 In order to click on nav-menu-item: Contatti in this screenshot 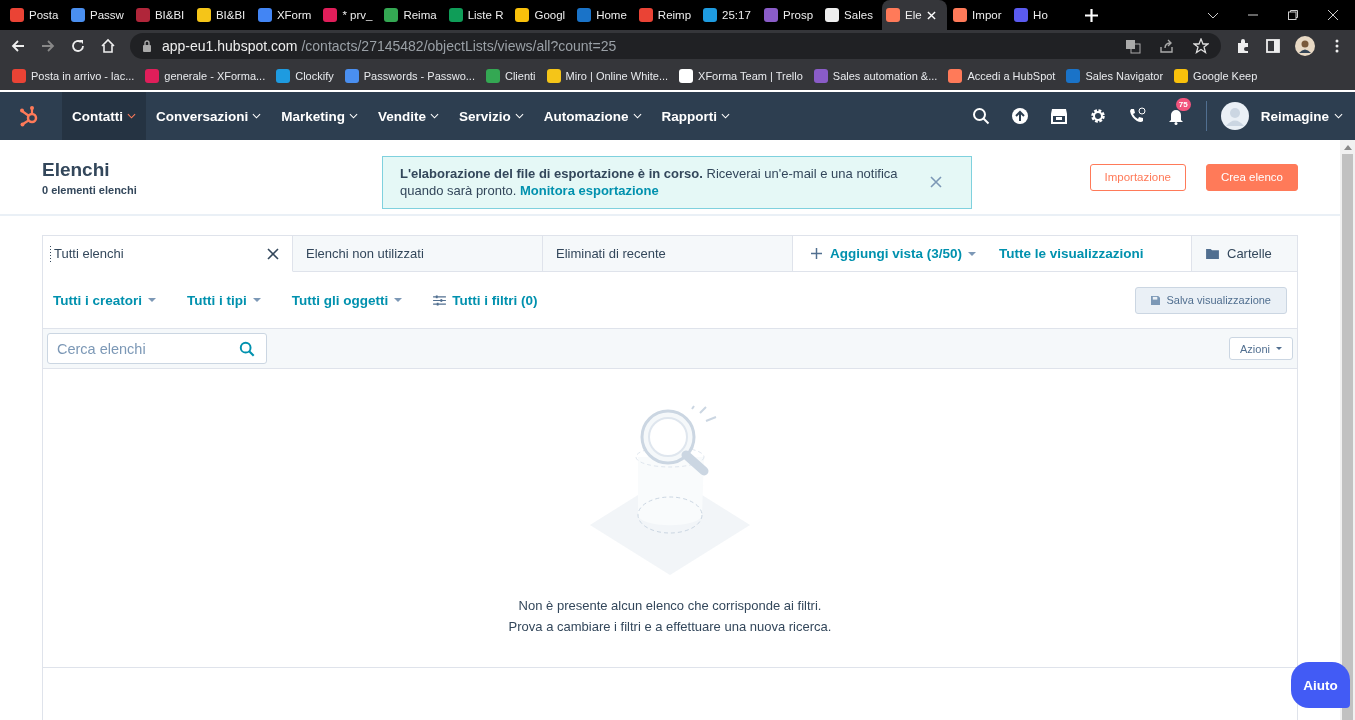, I will do `click(104, 116)`.